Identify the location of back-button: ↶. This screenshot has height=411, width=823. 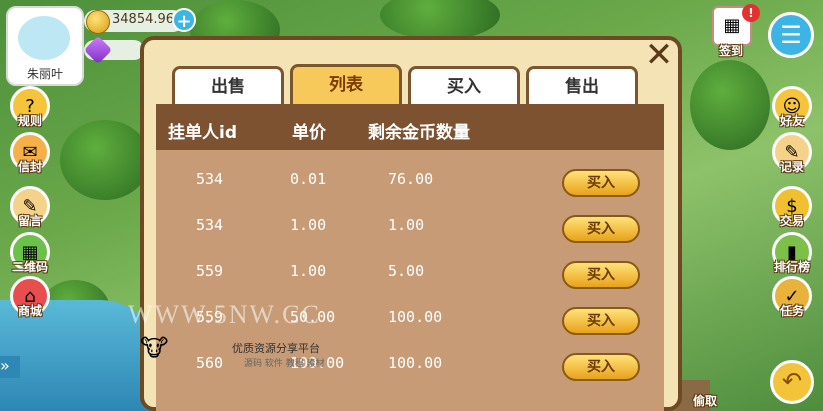
(792, 382).